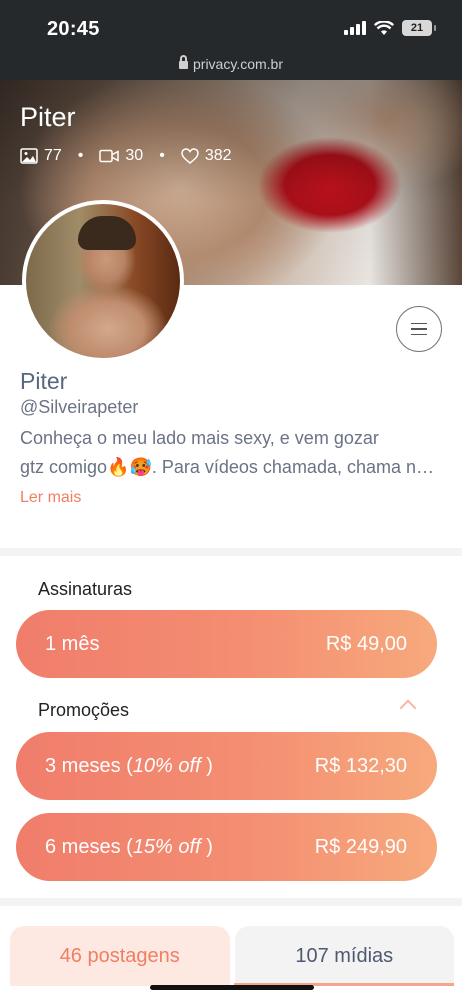 This screenshot has height=1000, width=462. What do you see at coordinates (166, 846) in the screenshot?
I see `plan-discount: 15% off` at bounding box center [166, 846].